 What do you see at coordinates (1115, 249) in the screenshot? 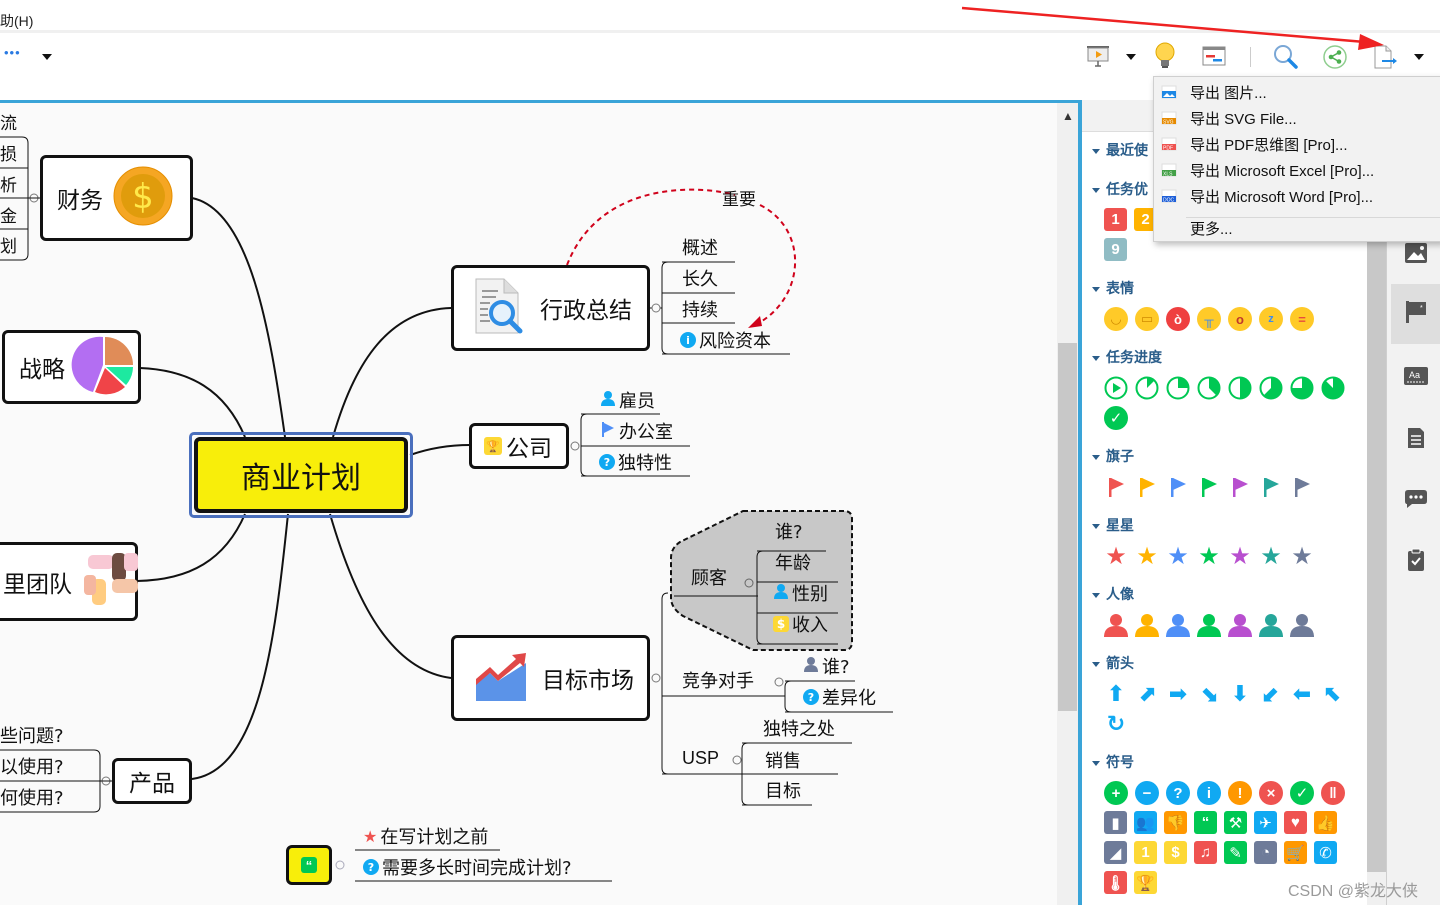
I see `priority-9-icon: 9` at bounding box center [1115, 249].